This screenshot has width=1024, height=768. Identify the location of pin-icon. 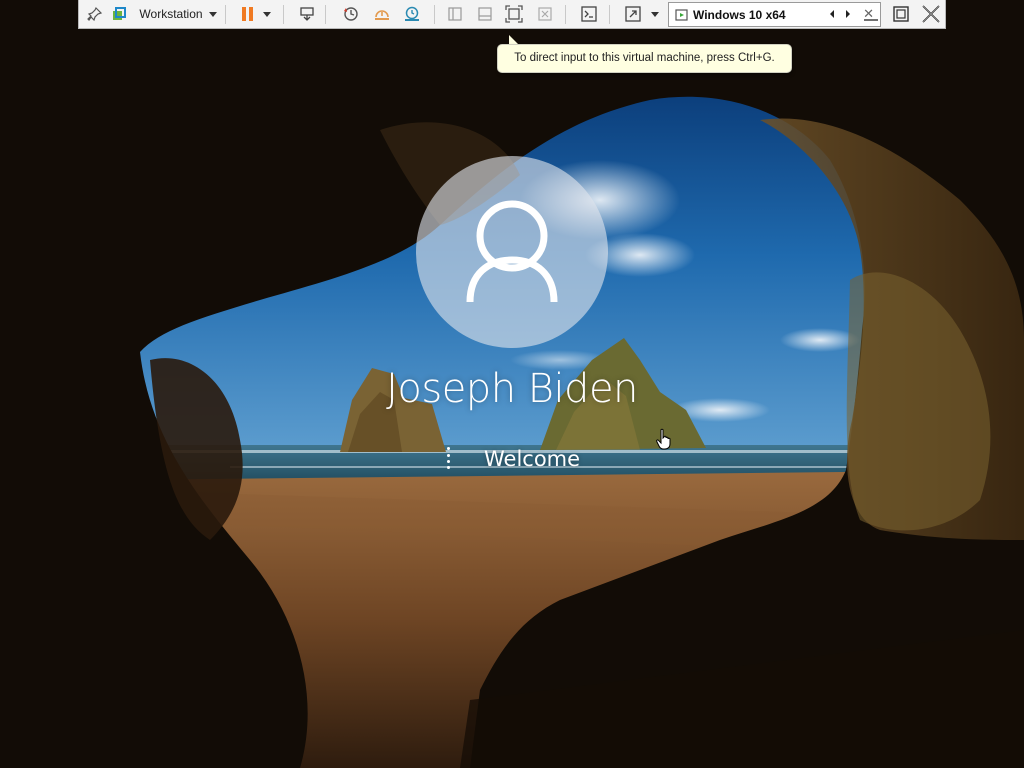
(95, 14).